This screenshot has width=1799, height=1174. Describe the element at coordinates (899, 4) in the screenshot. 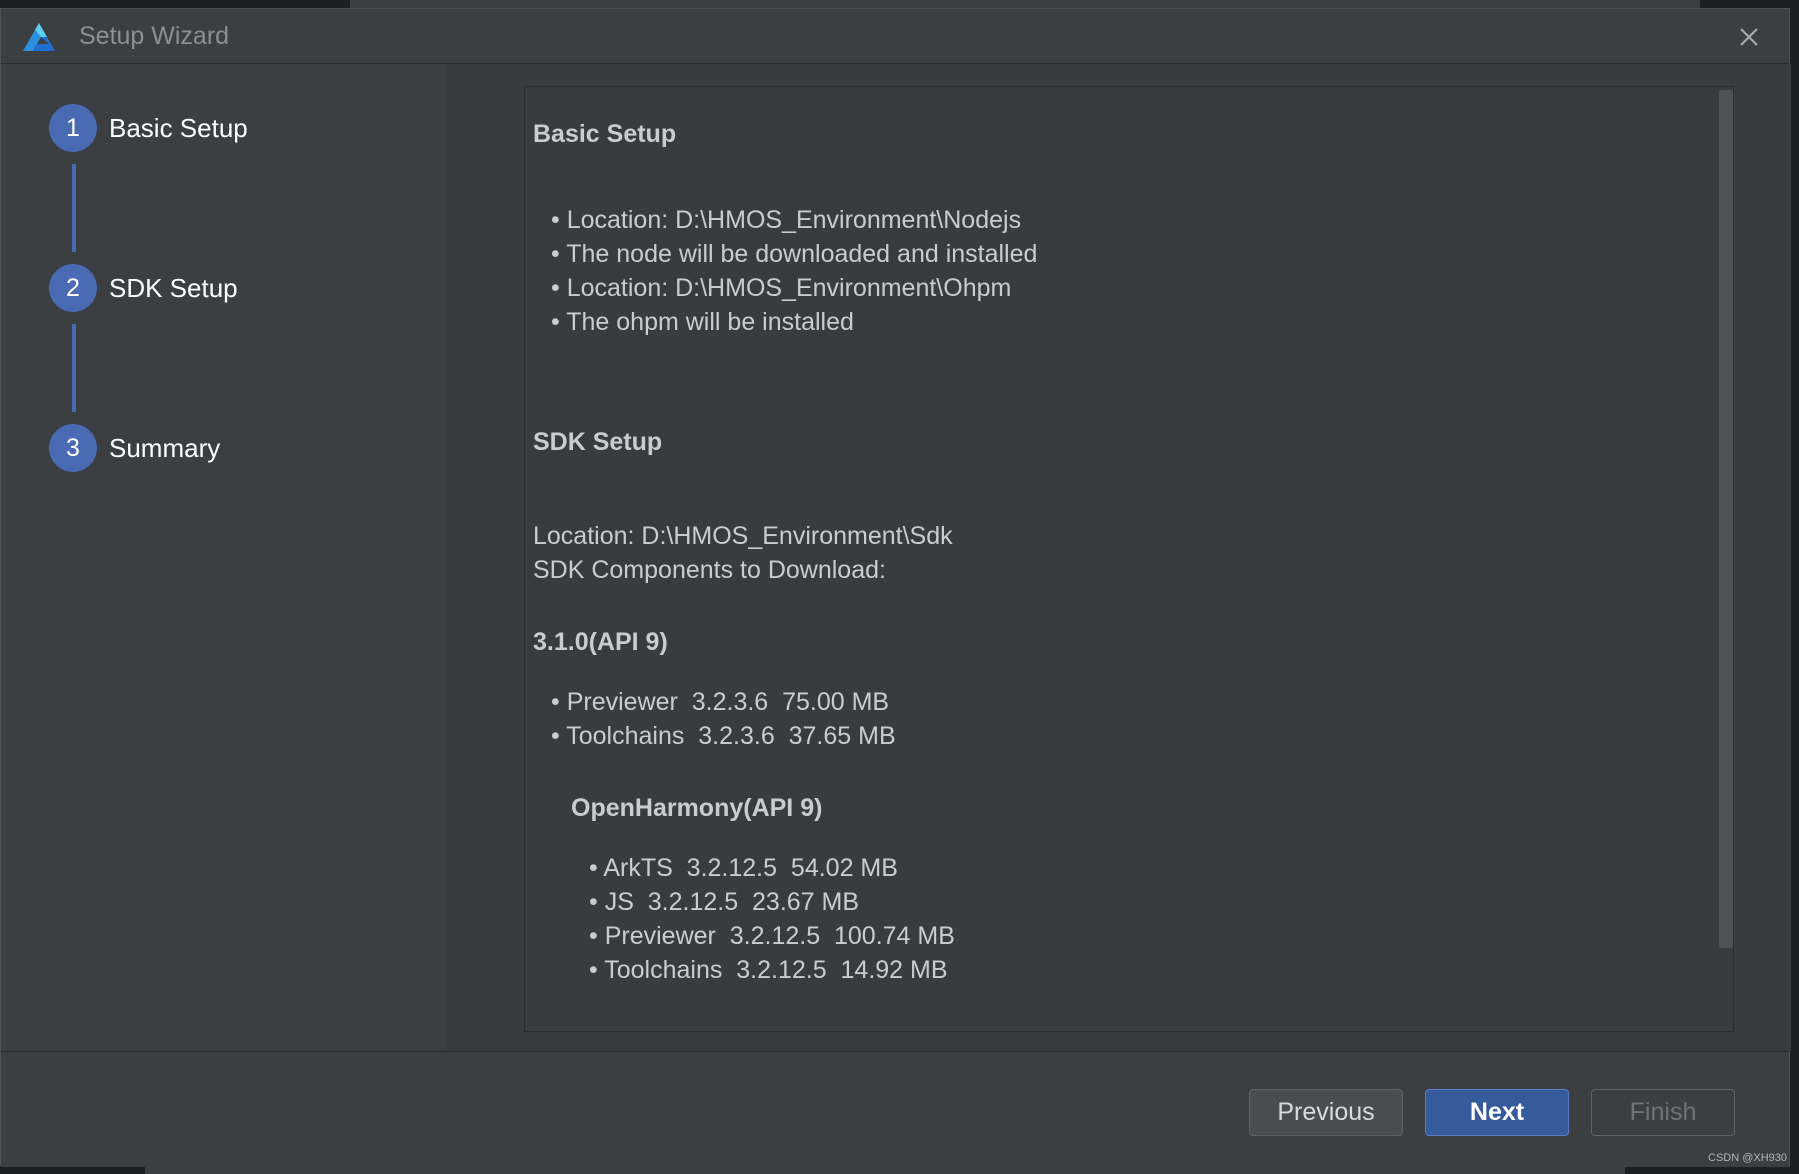

I see `background-window-edge` at that location.